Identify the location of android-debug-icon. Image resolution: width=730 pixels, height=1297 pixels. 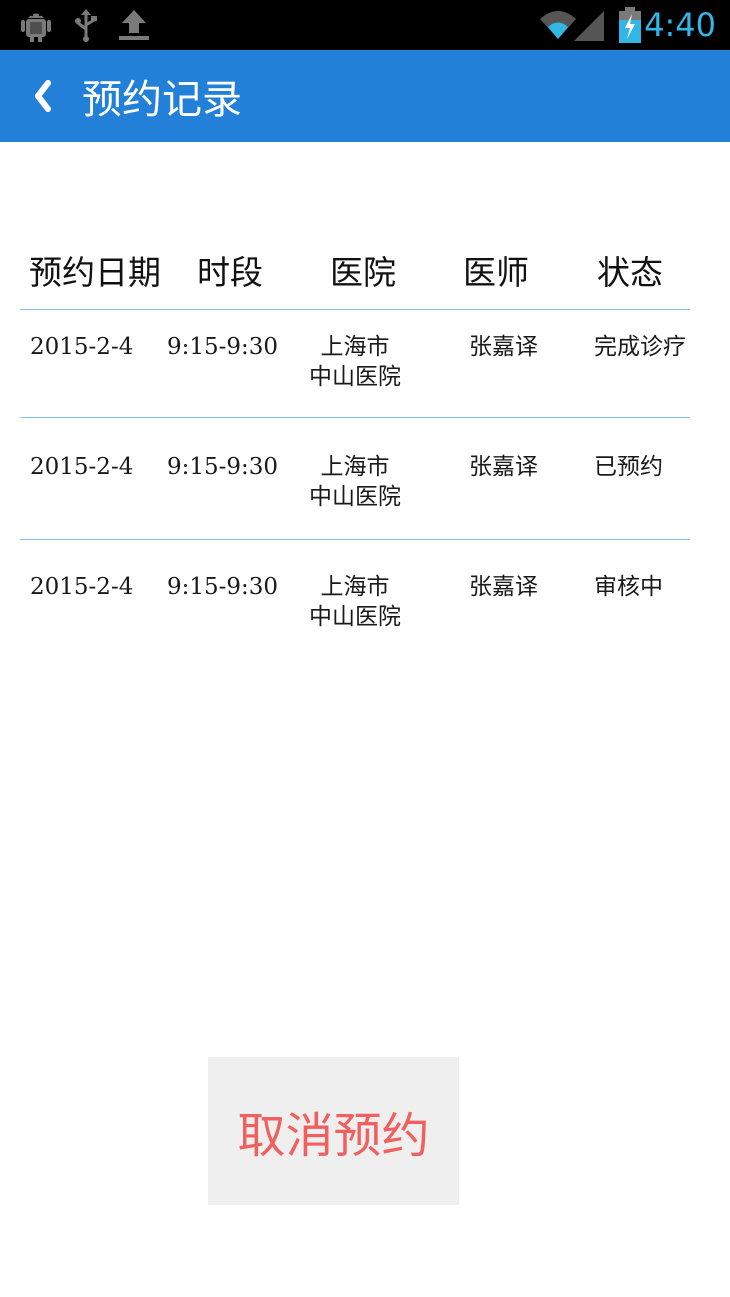
(36, 25).